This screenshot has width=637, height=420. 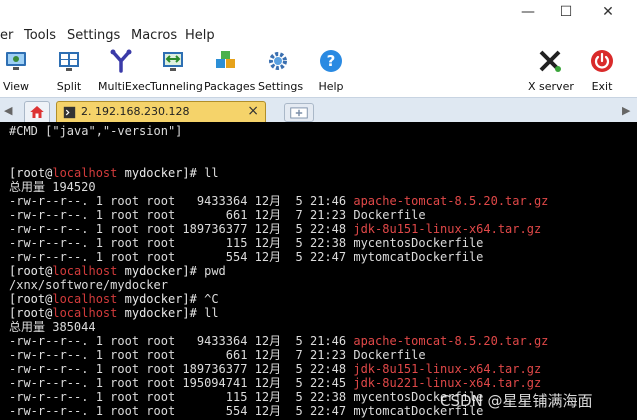 What do you see at coordinates (176, 72) in the screenshot?
I see `tunneling-button: Tunneling` at bounding box center [176, 72].